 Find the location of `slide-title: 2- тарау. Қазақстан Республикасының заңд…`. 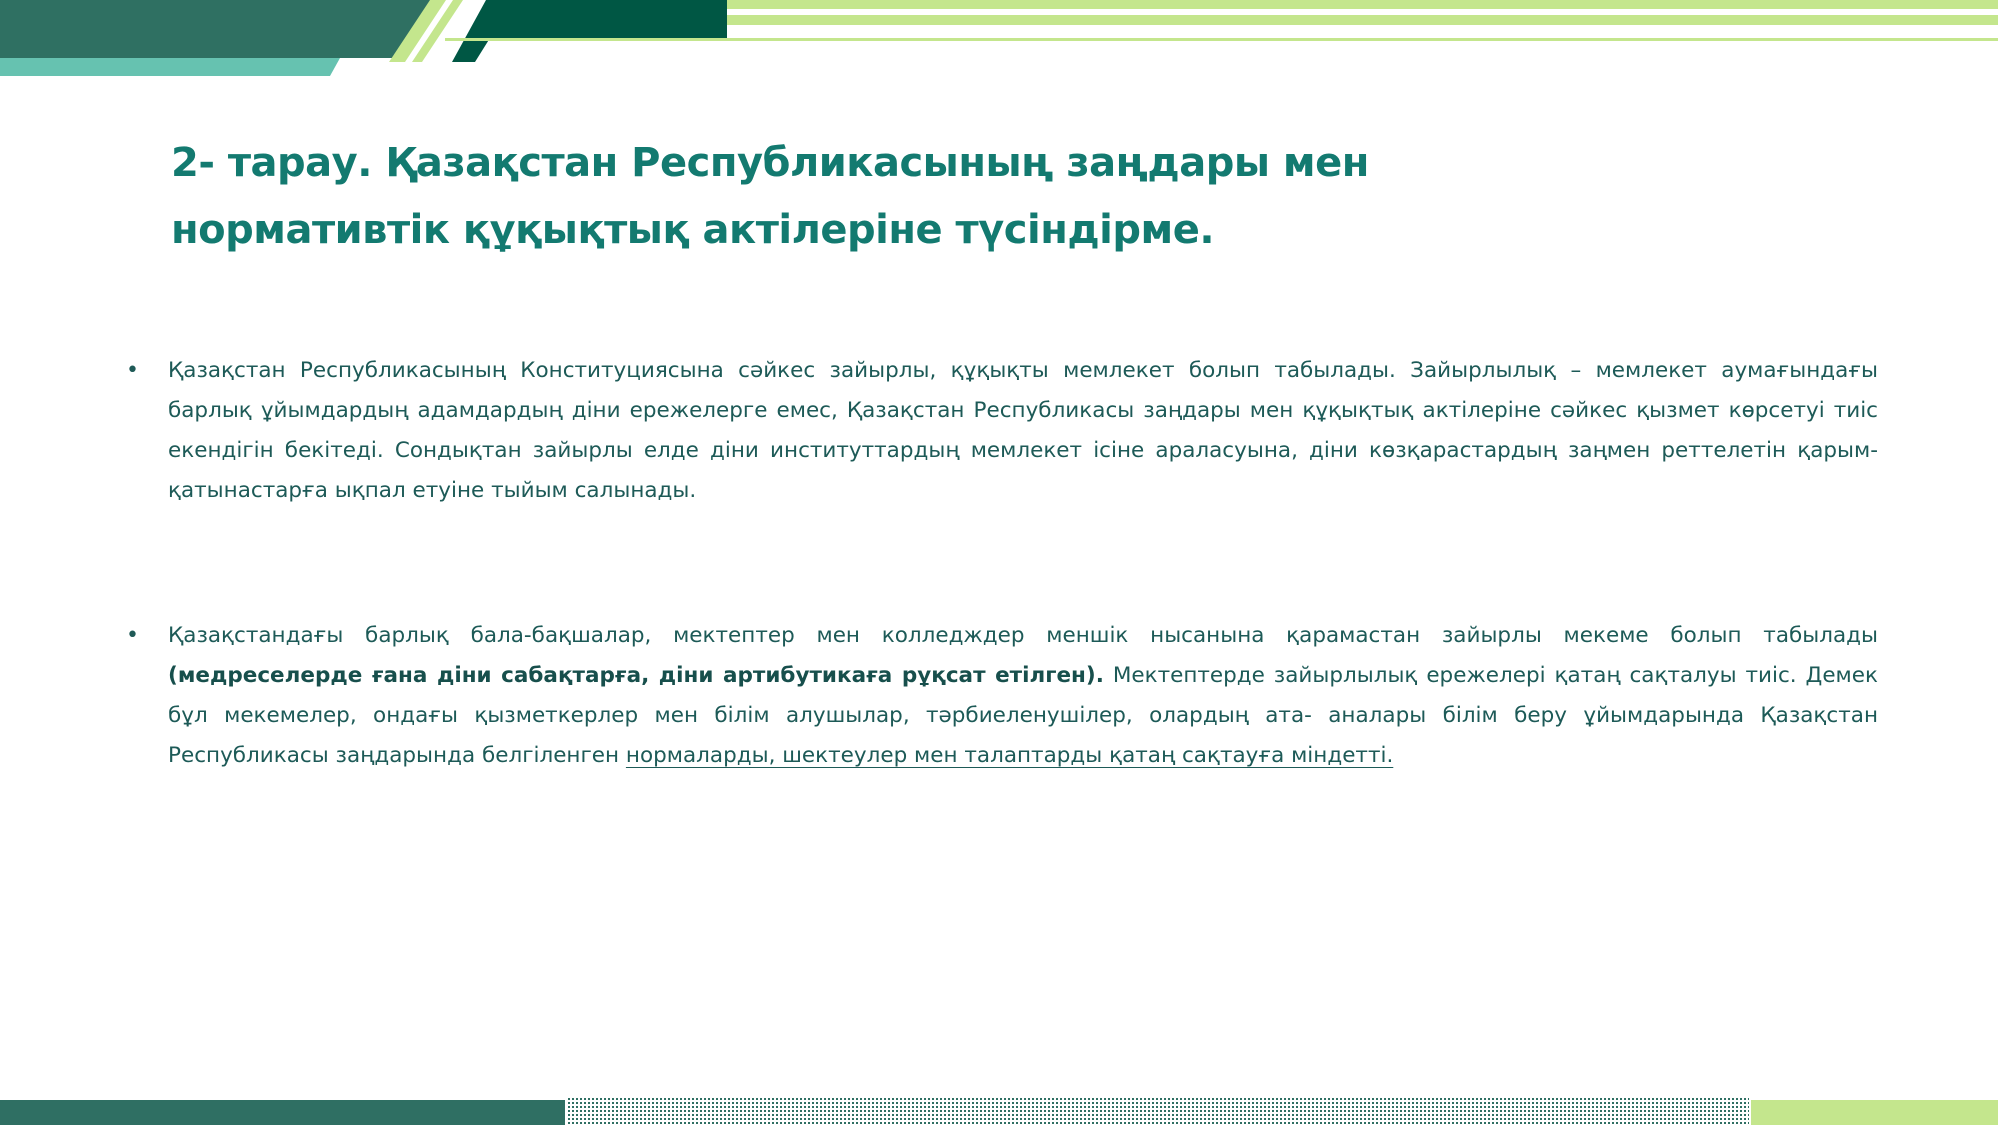

slide-title: 2- тарау. Қазақстан Республикасының заңд… is located at coordinates (871, 197).